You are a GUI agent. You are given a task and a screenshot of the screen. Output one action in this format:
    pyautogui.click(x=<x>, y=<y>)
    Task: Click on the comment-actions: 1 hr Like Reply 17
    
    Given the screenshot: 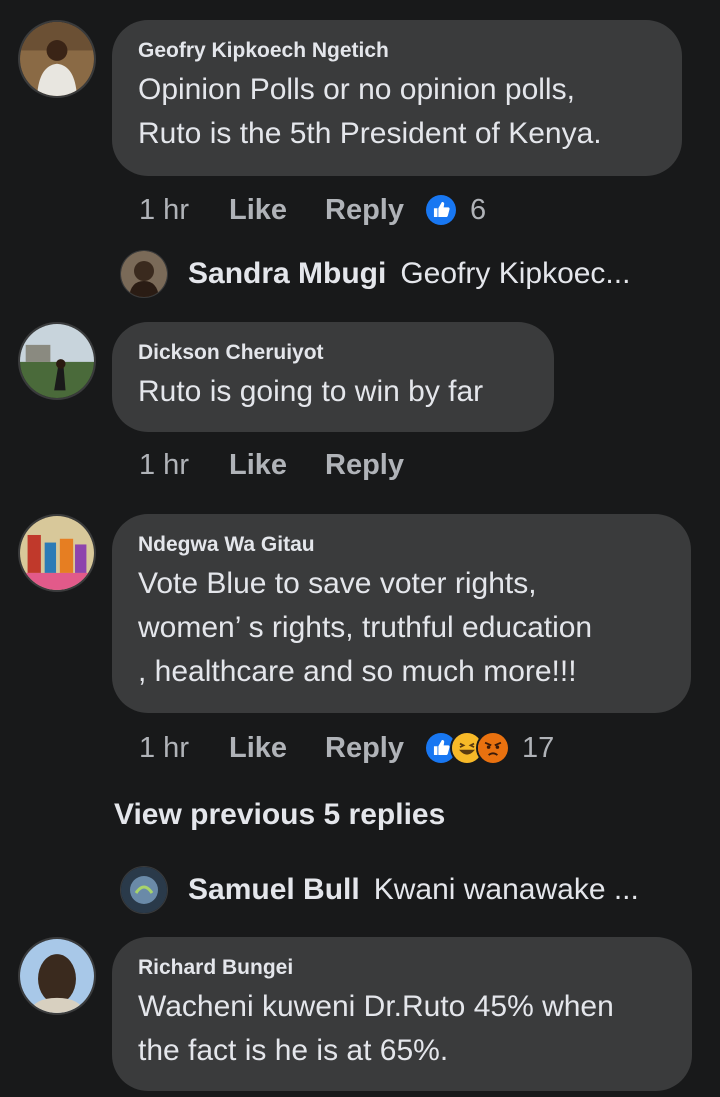 What is the action you would take?
    pyautogui.click(x=346, y=748)
    